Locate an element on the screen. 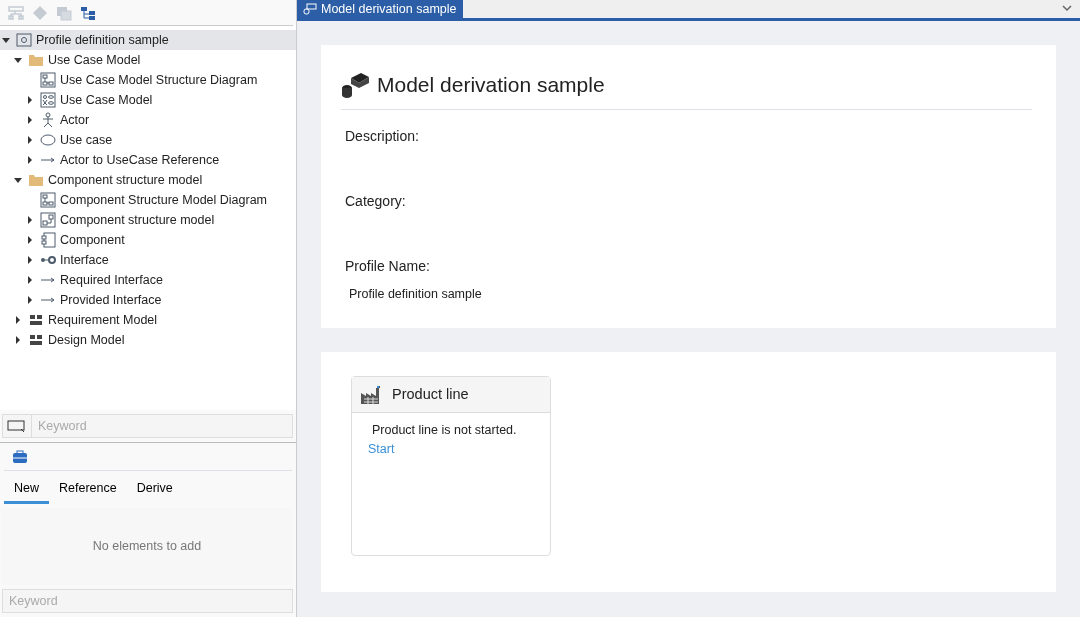  card-title: Product line is located at coordinates (430, 394).